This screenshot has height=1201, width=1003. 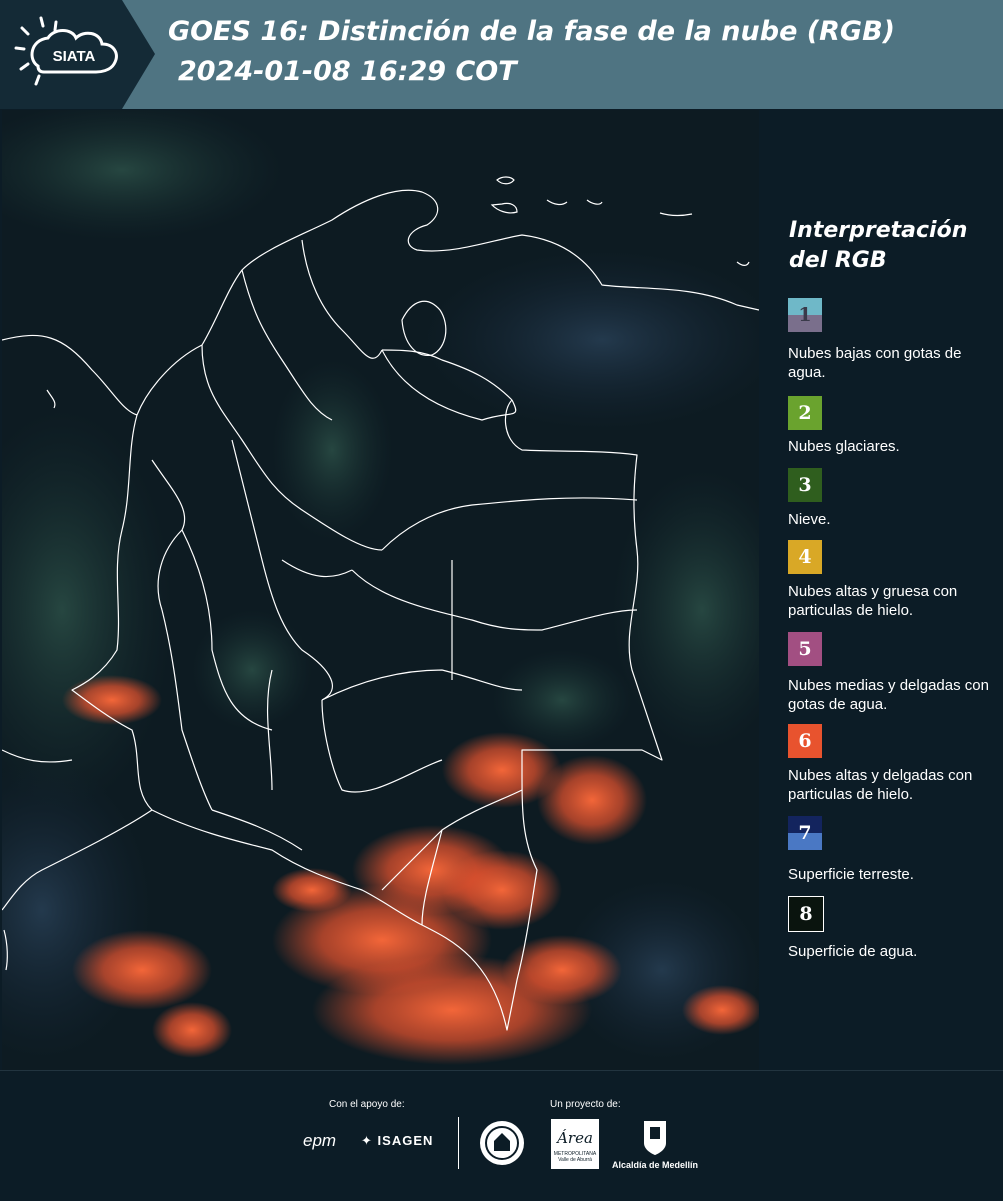 I want to click on legend-number: 7, so click(x=805, y=833).